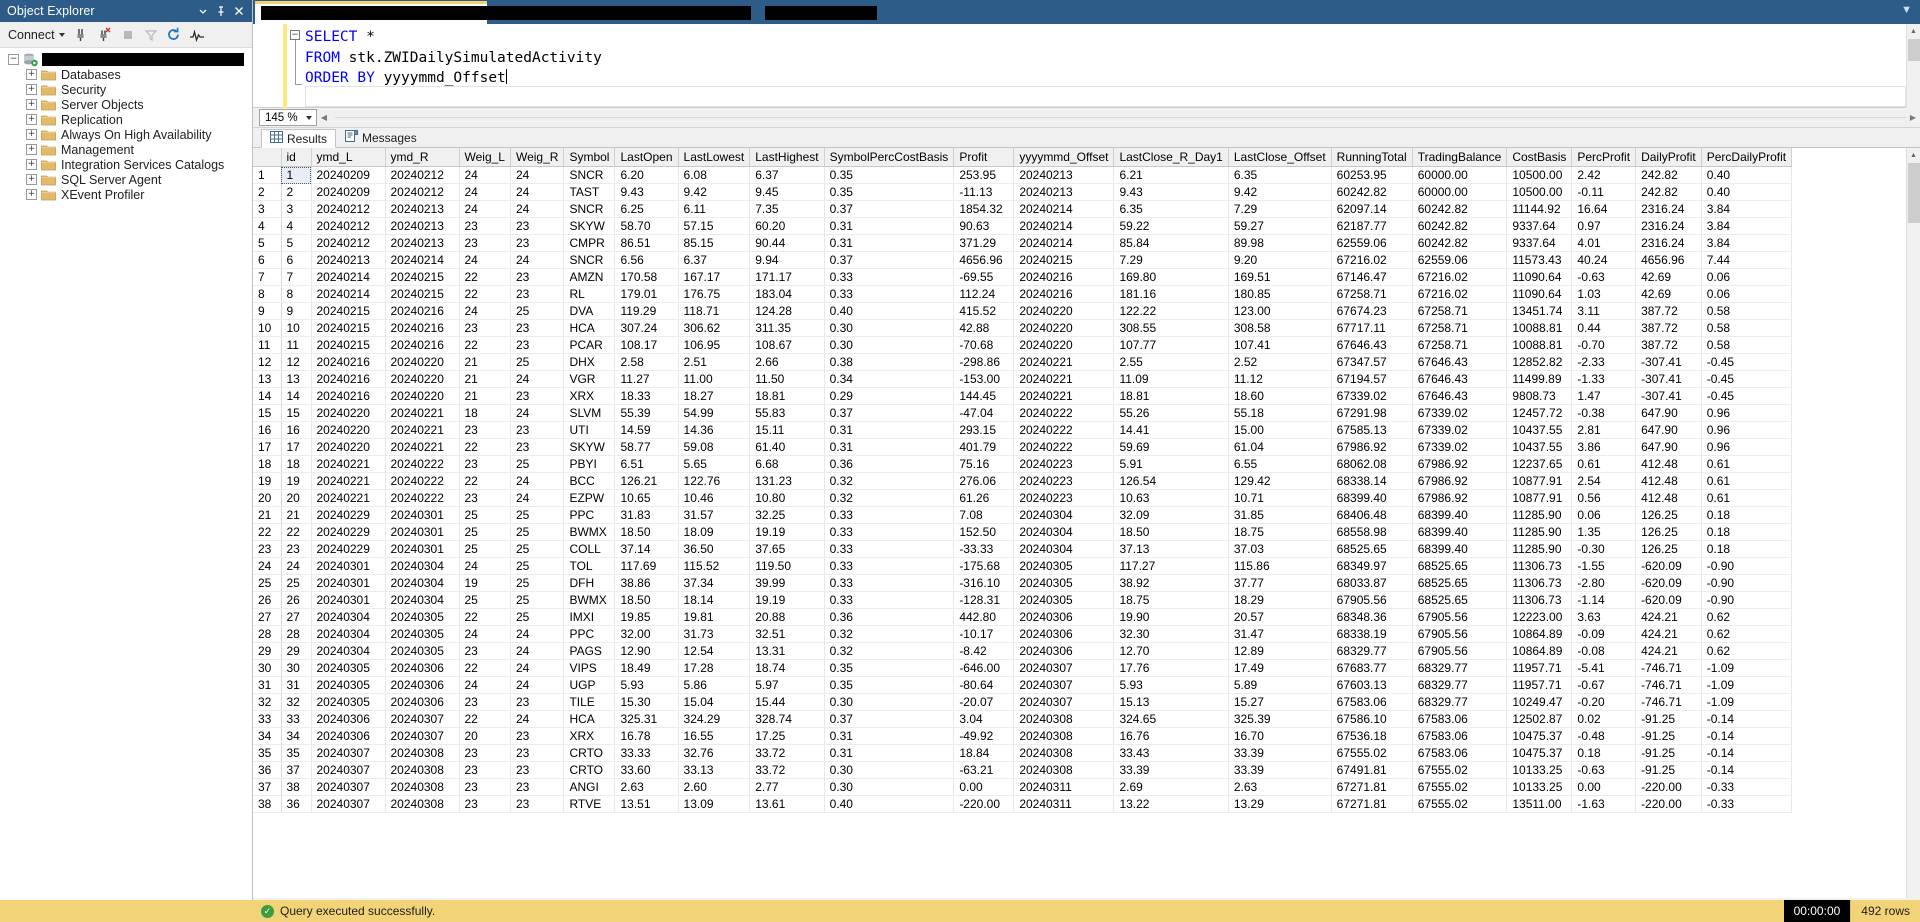 The image size is (1920, 922). I want to click on cell-DailyProfit: -220.00, so click(1668, 787).